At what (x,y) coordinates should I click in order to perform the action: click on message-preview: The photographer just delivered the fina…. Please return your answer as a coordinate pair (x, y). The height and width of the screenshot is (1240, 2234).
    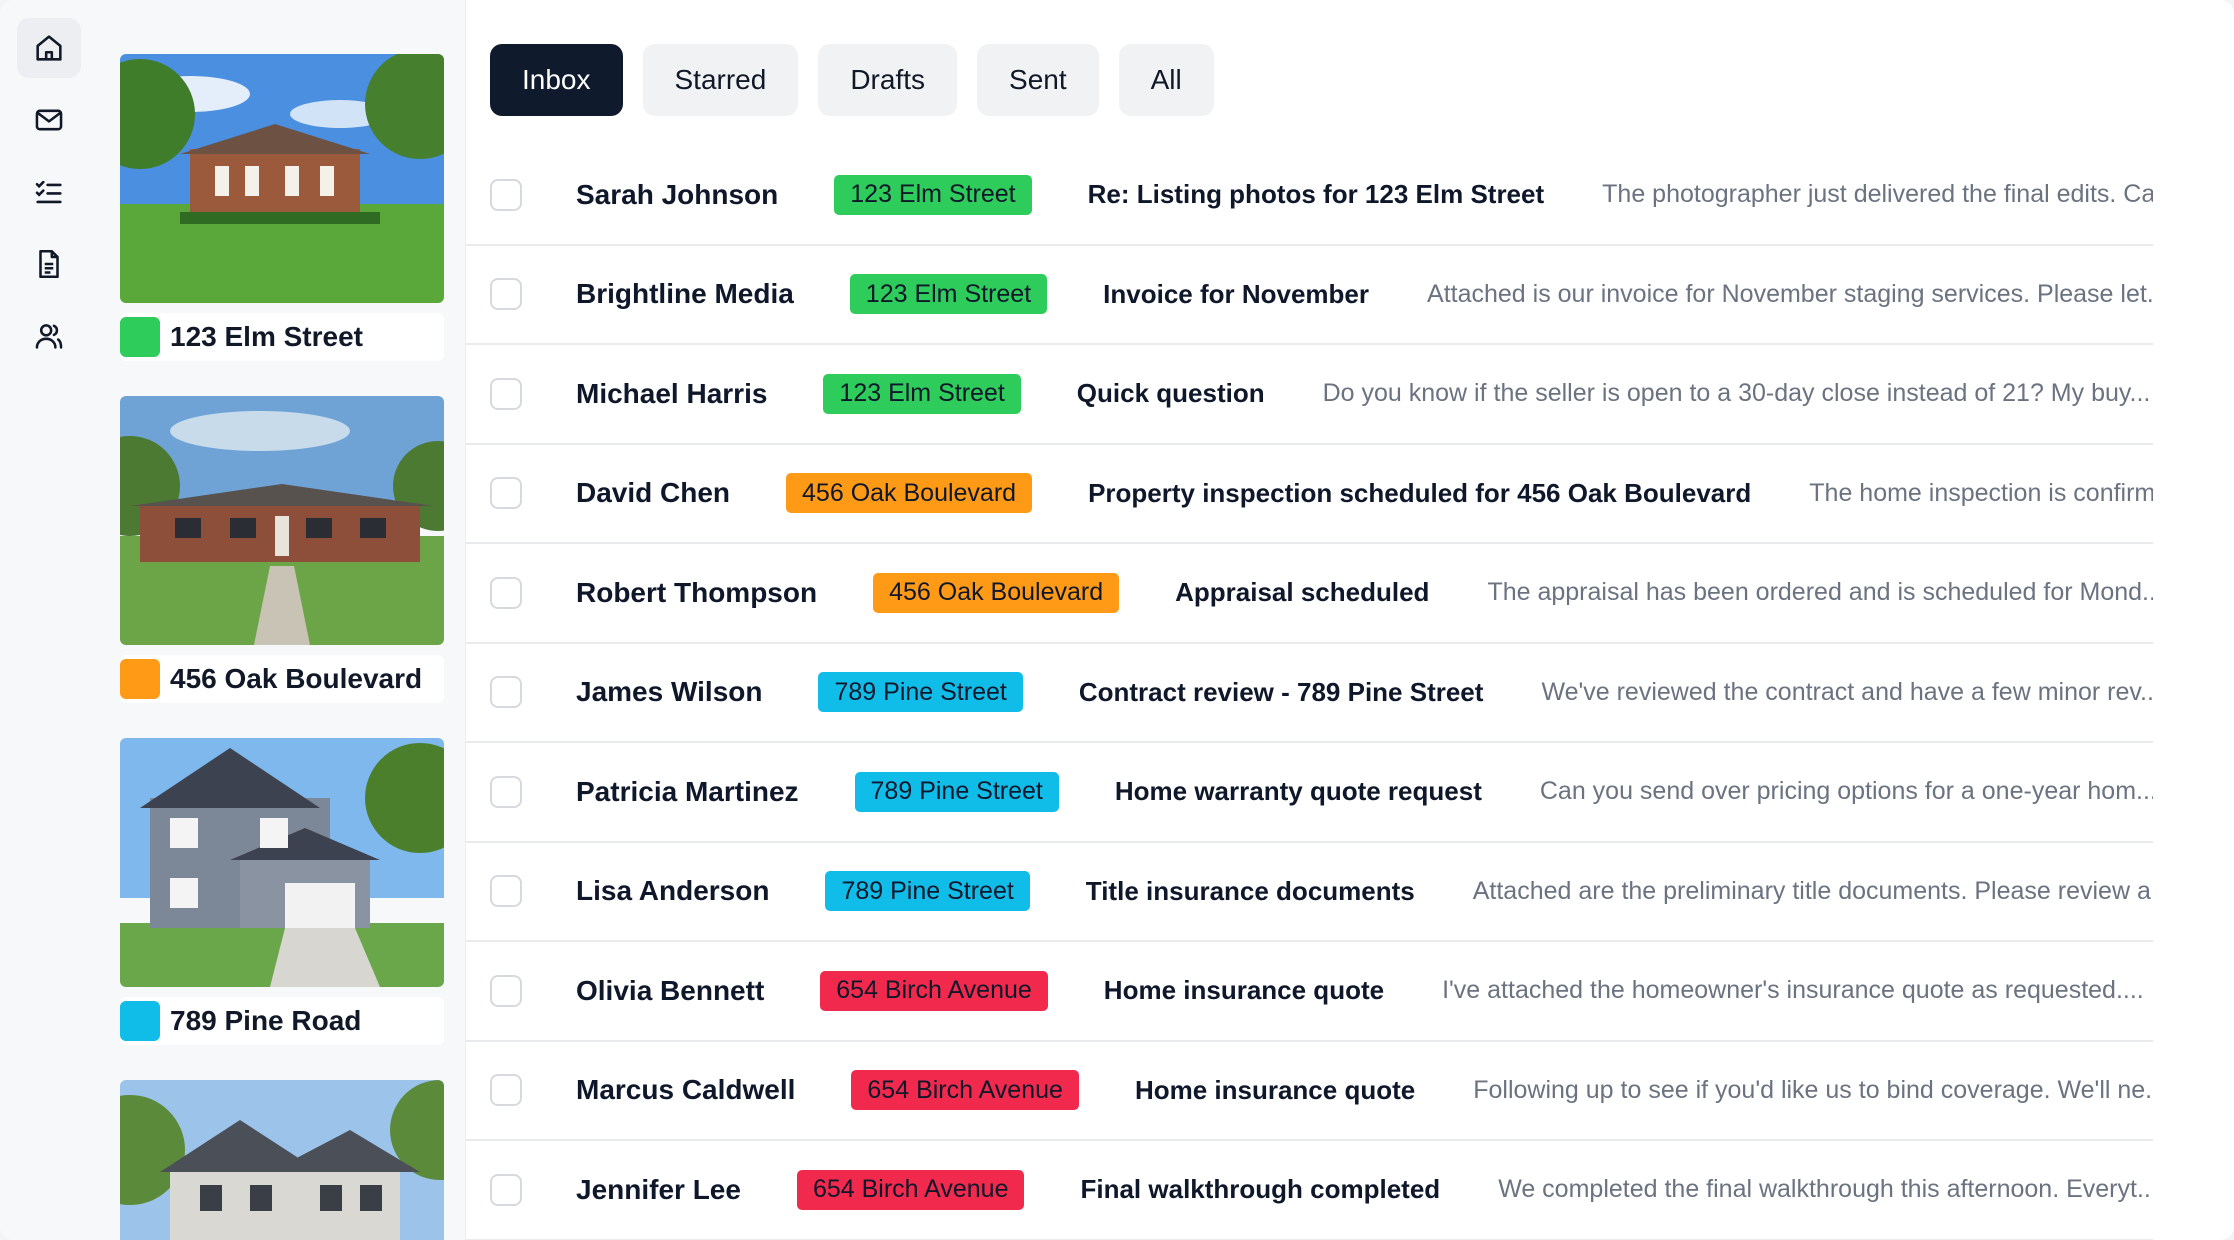
    Looking at the image, I should click on (1877, 194).